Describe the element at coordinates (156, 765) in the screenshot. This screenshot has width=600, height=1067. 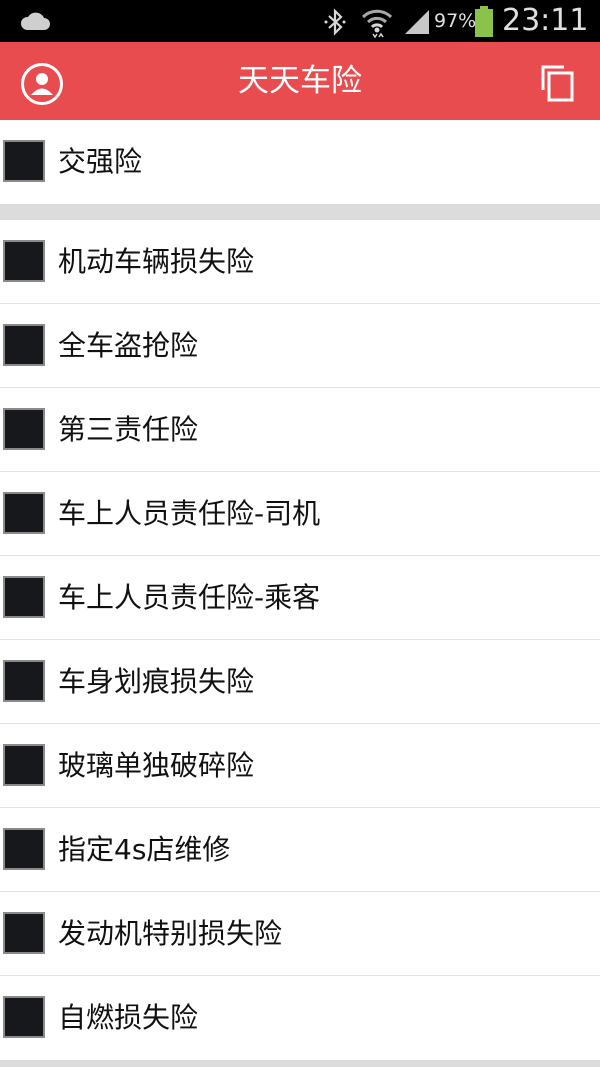
I see `insurance-item-label: 玻璃单独破碎险` at that location.